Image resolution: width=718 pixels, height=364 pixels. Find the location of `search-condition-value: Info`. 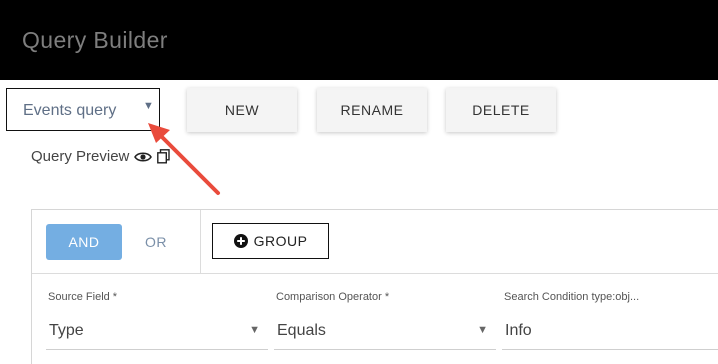

search-condition-value: Info is located at coordinates (518, 330).